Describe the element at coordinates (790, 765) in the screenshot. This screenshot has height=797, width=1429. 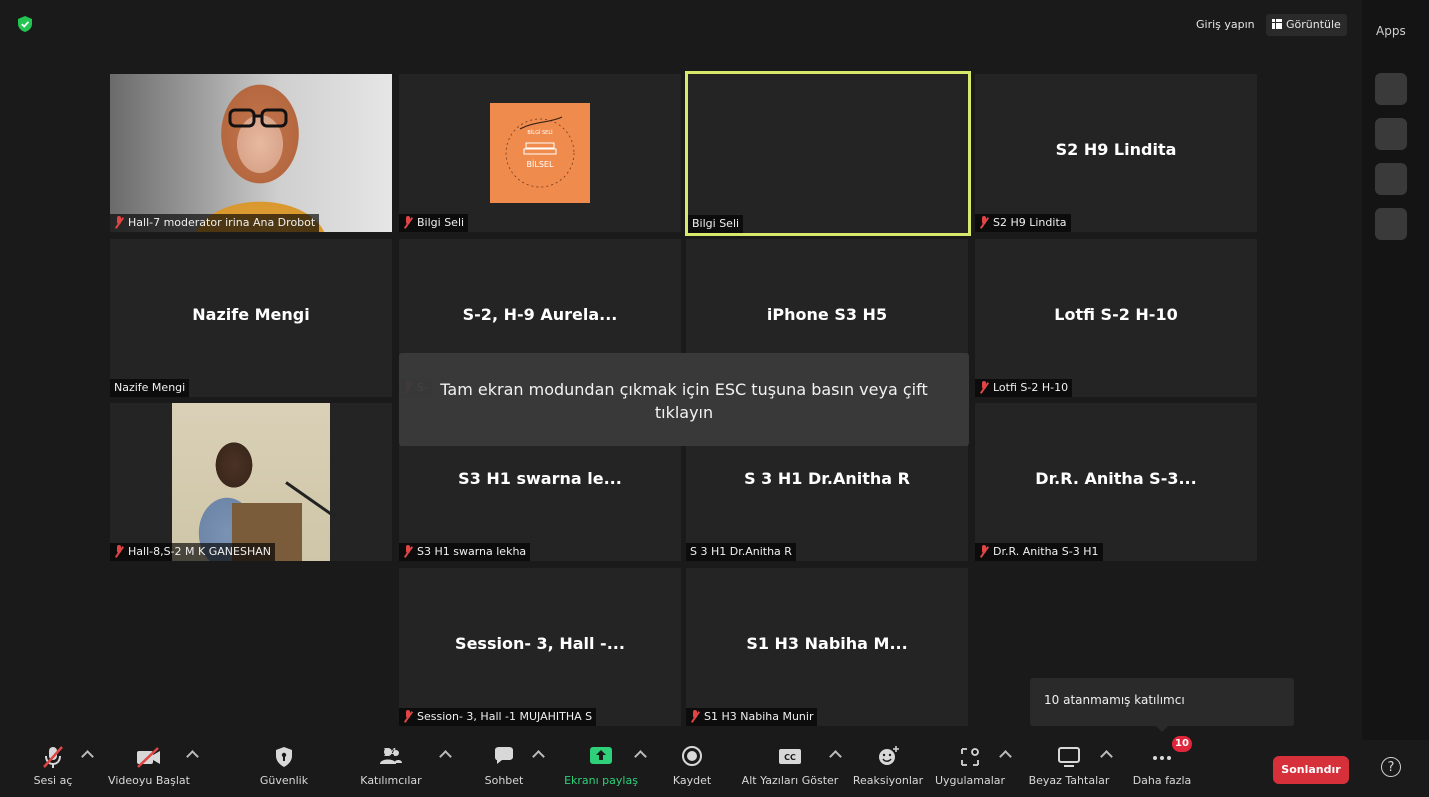
I see `show-captions-button: CC Alt Yazıları Göster` at that location.